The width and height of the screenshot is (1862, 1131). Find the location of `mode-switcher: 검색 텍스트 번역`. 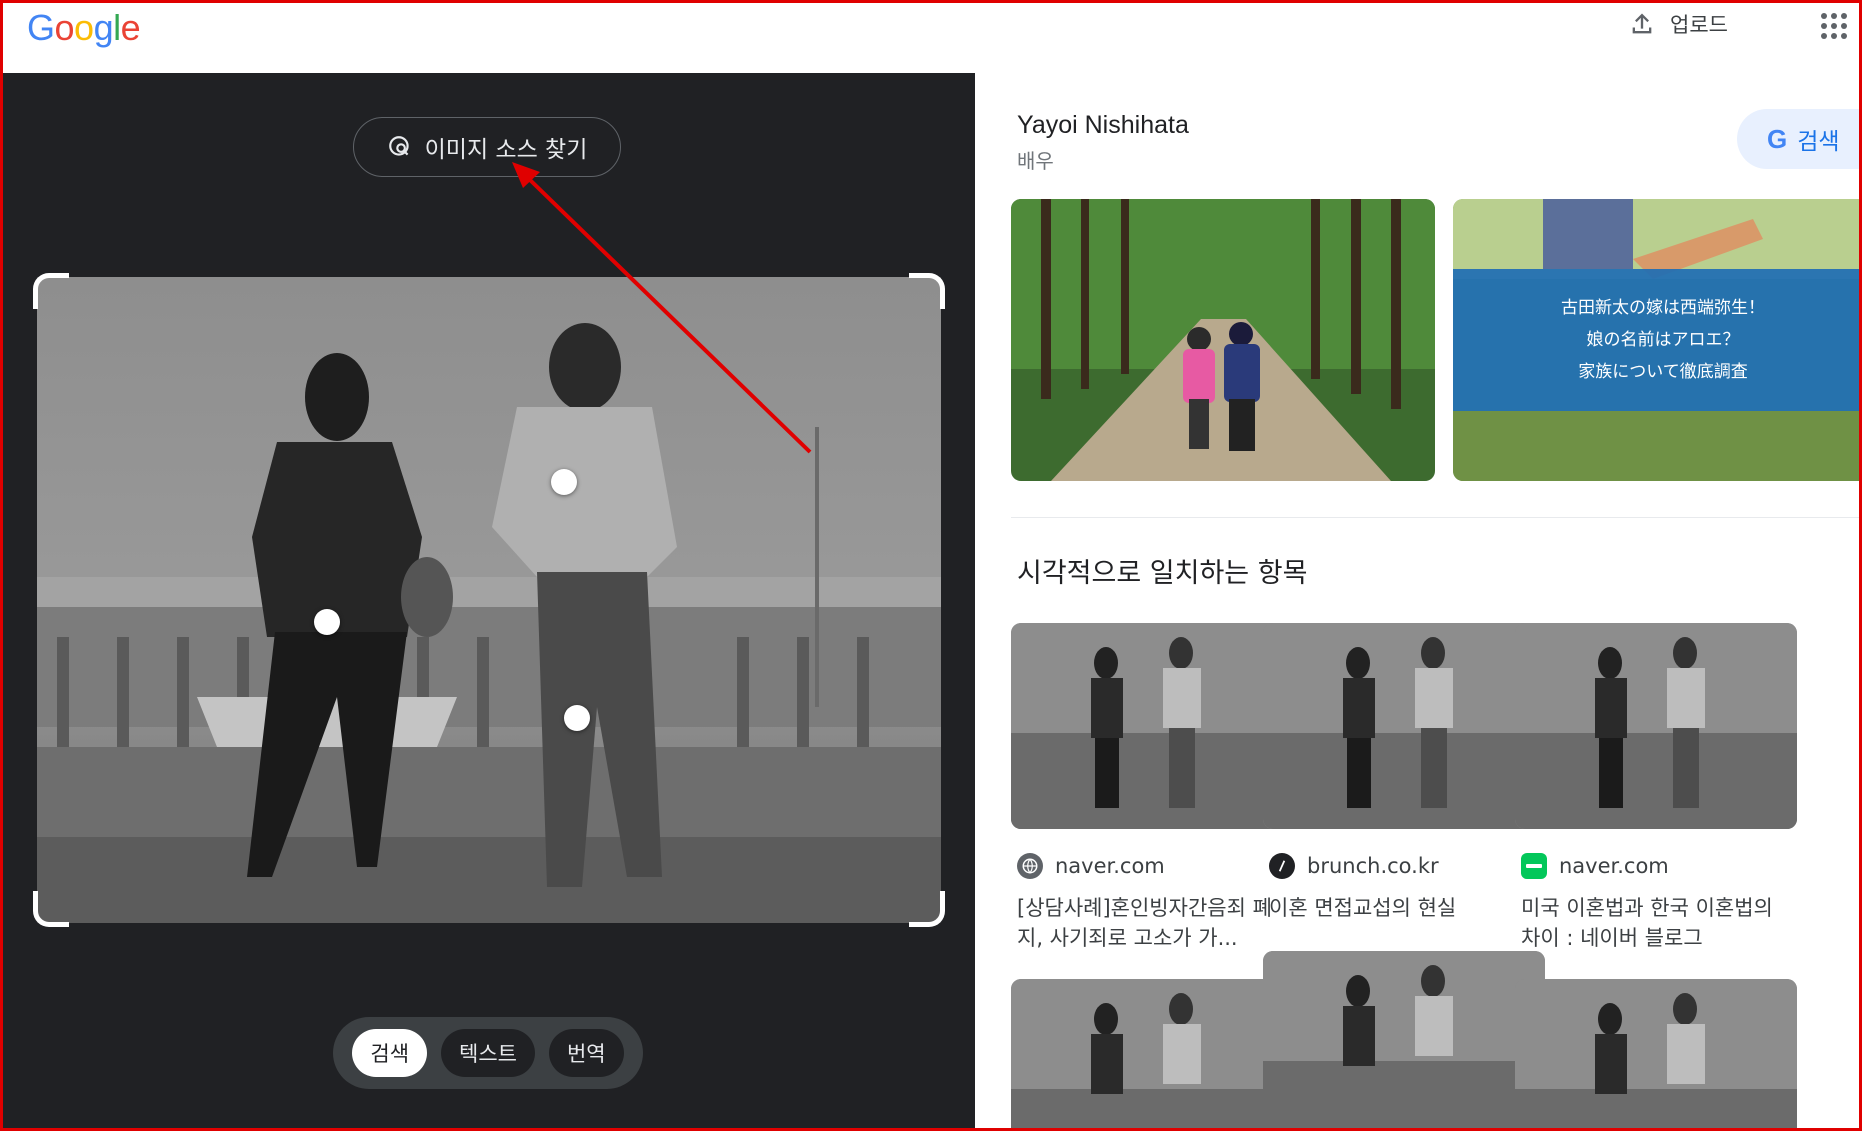

mode-switcher: 검색 텍스트 번역 is located at coordinates (488, 1053).